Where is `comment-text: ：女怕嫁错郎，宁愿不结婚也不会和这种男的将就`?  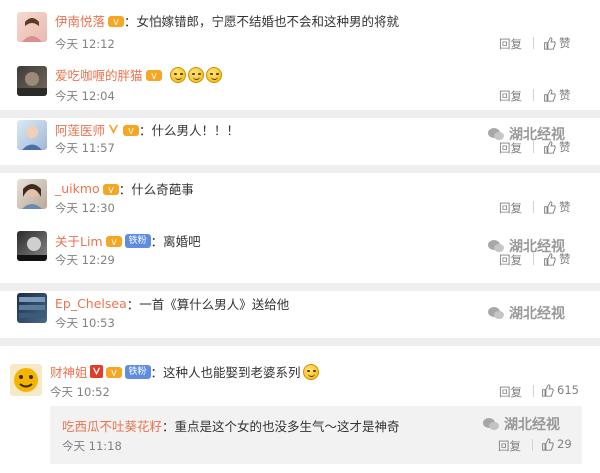
comment-text: ：女怕嫁错郎，宁愿不结婚也不会和这种男的将就 is located at coordinates (262, 21).